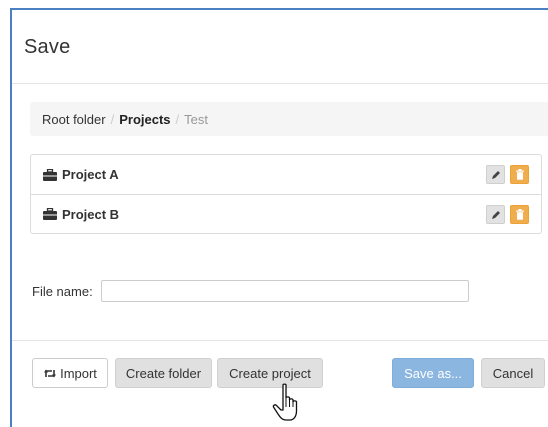 Image resolution: width=548 pixels, height=427 pixels. I want to click on import-label: Import, so click(78, 373).